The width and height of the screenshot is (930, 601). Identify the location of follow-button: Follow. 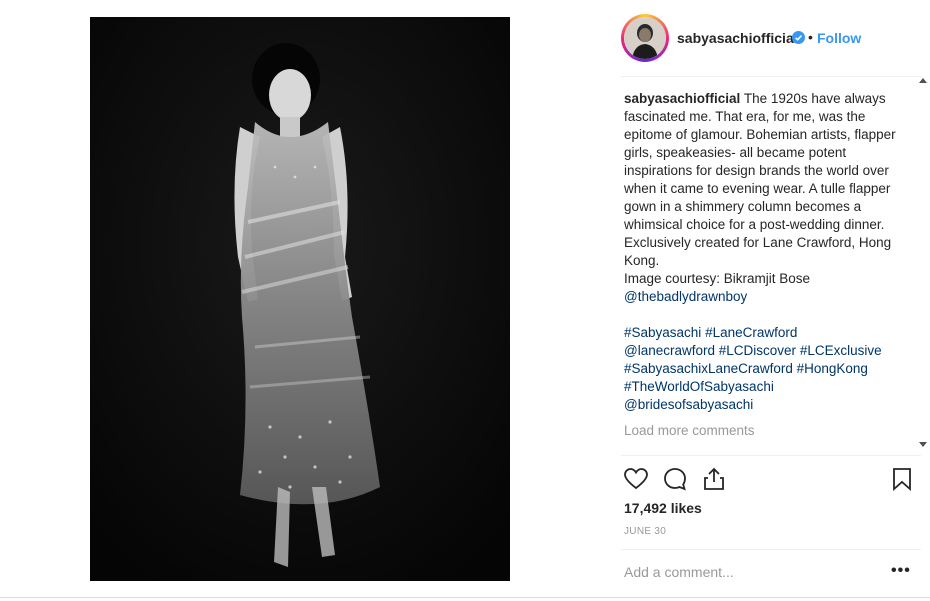
(839, 38).